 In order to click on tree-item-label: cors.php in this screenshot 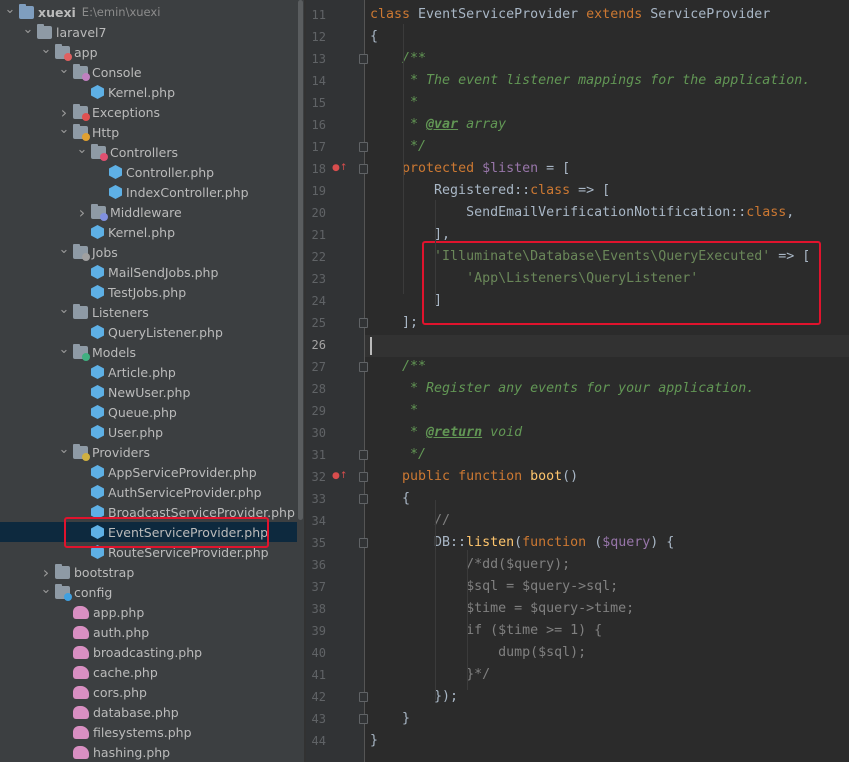, I will do `click(120, 692)`.